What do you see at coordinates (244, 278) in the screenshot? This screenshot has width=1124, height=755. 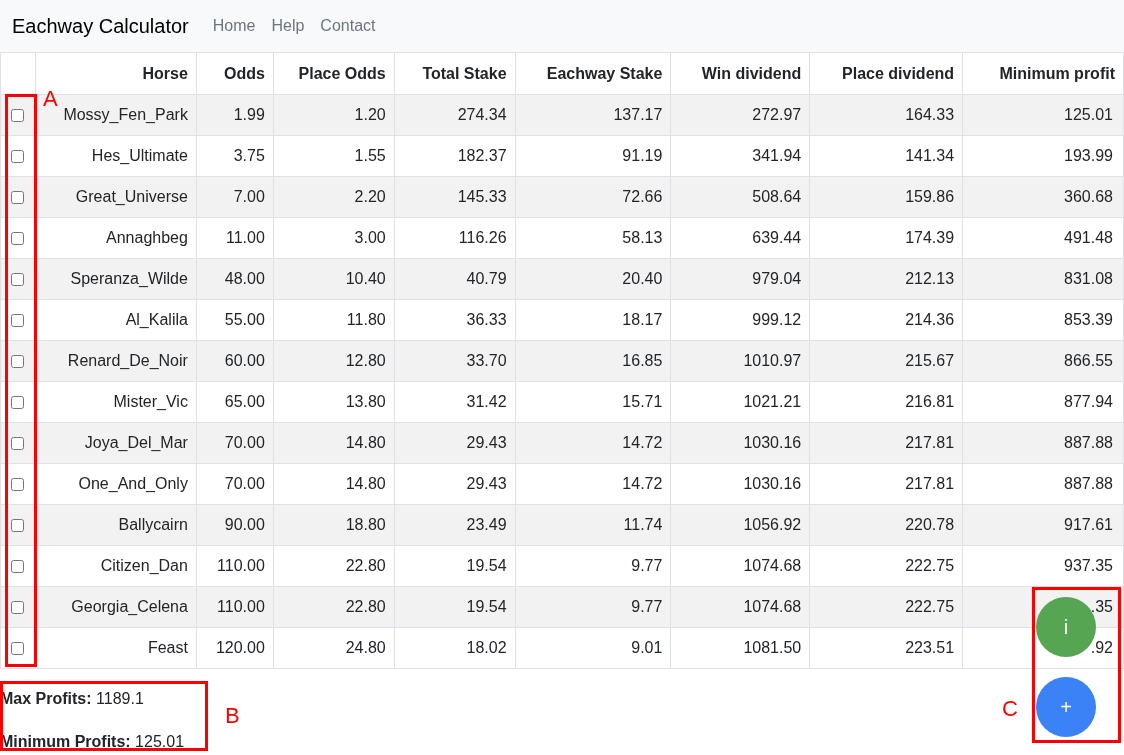 I see `table-cell: 48.00` at bounding box center [244, 278].